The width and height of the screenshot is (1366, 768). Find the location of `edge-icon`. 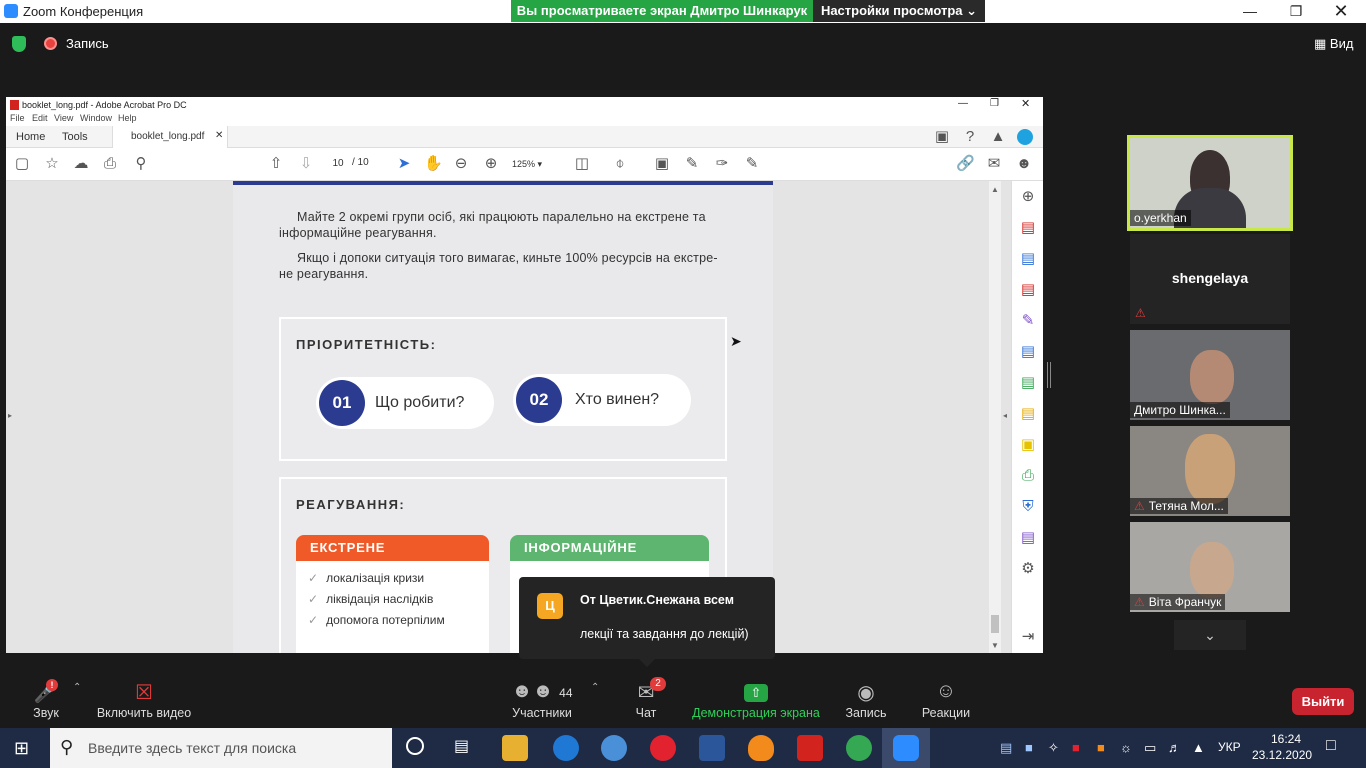

edge-icon is located at coordinates (566, 748).